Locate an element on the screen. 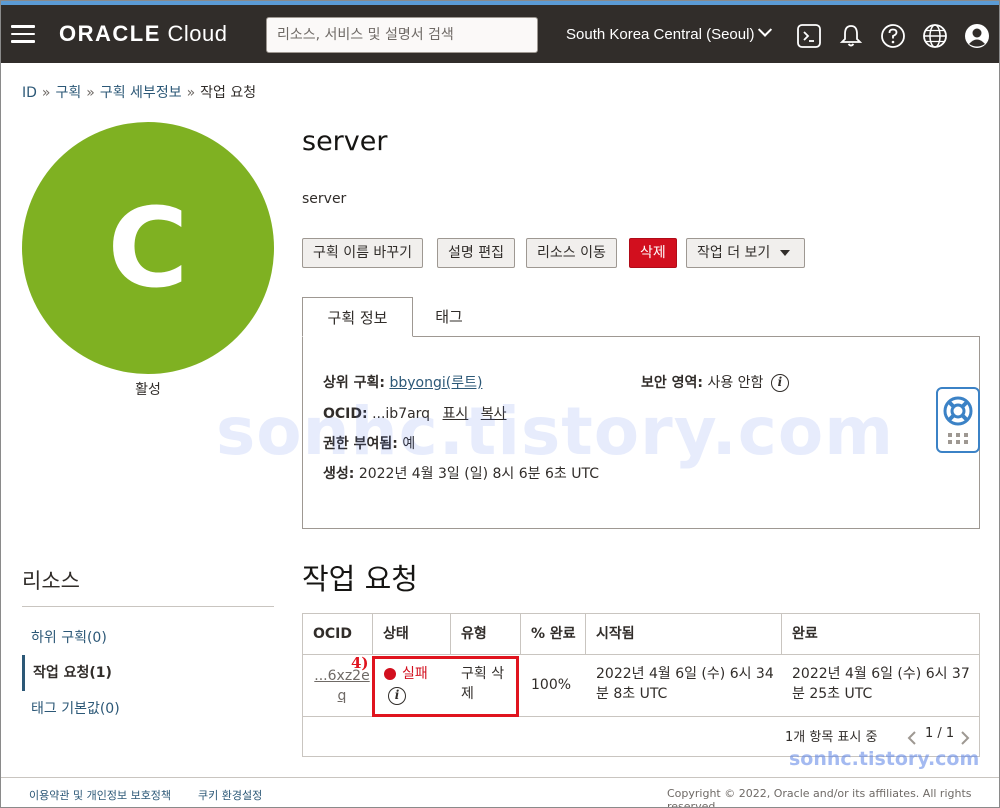 This screenshot has height=808, width=1000. edit-description-button: 설명 편집 is located at coordinates (476, 253).